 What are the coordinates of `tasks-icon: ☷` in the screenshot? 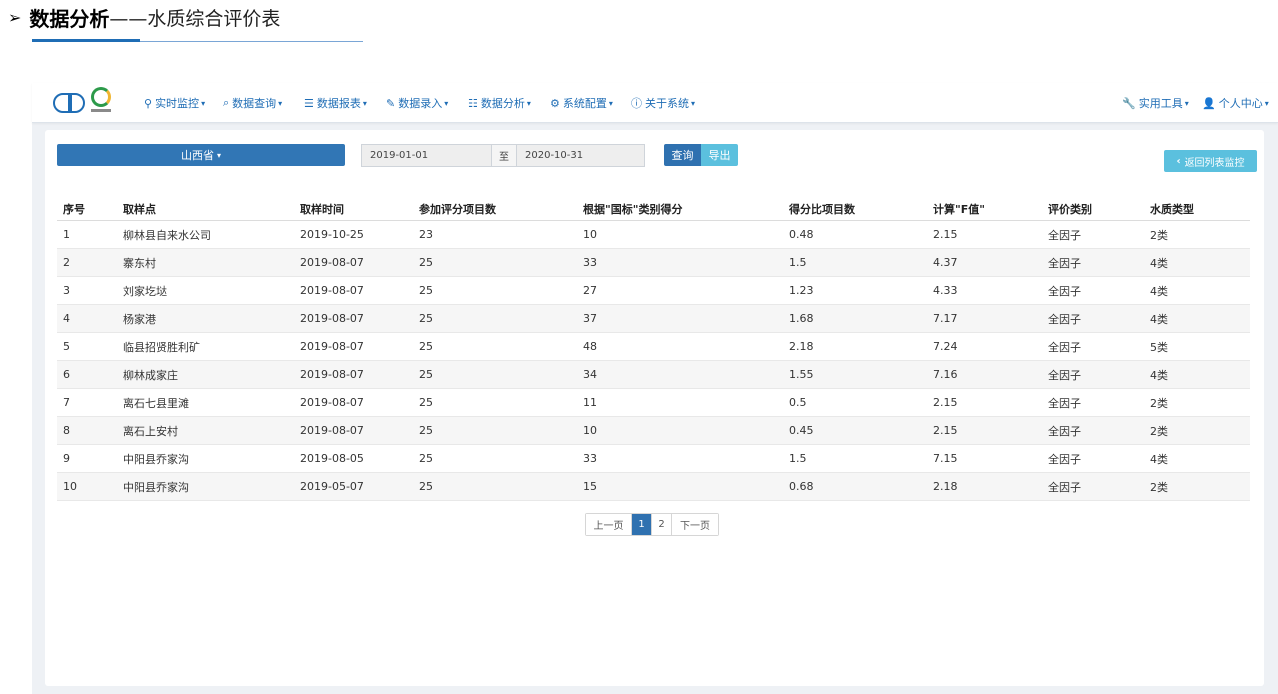 It's located at (473, 103).